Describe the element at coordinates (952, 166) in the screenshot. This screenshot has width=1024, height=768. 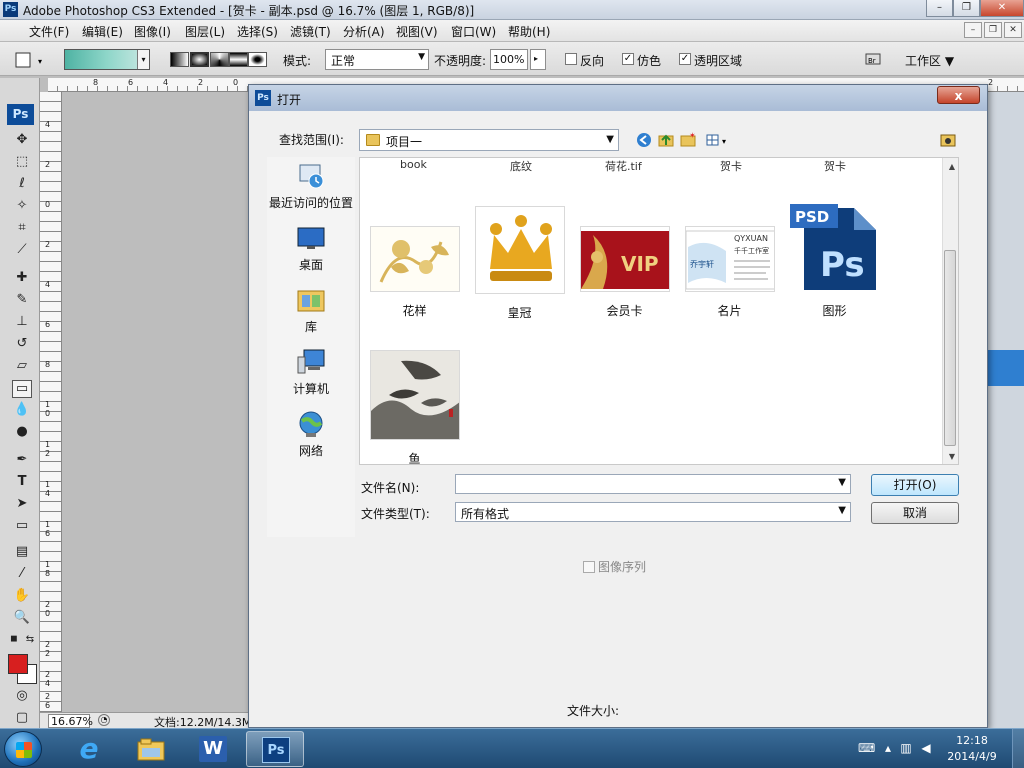
I see `scroll-up-icon: ▲` at that location.